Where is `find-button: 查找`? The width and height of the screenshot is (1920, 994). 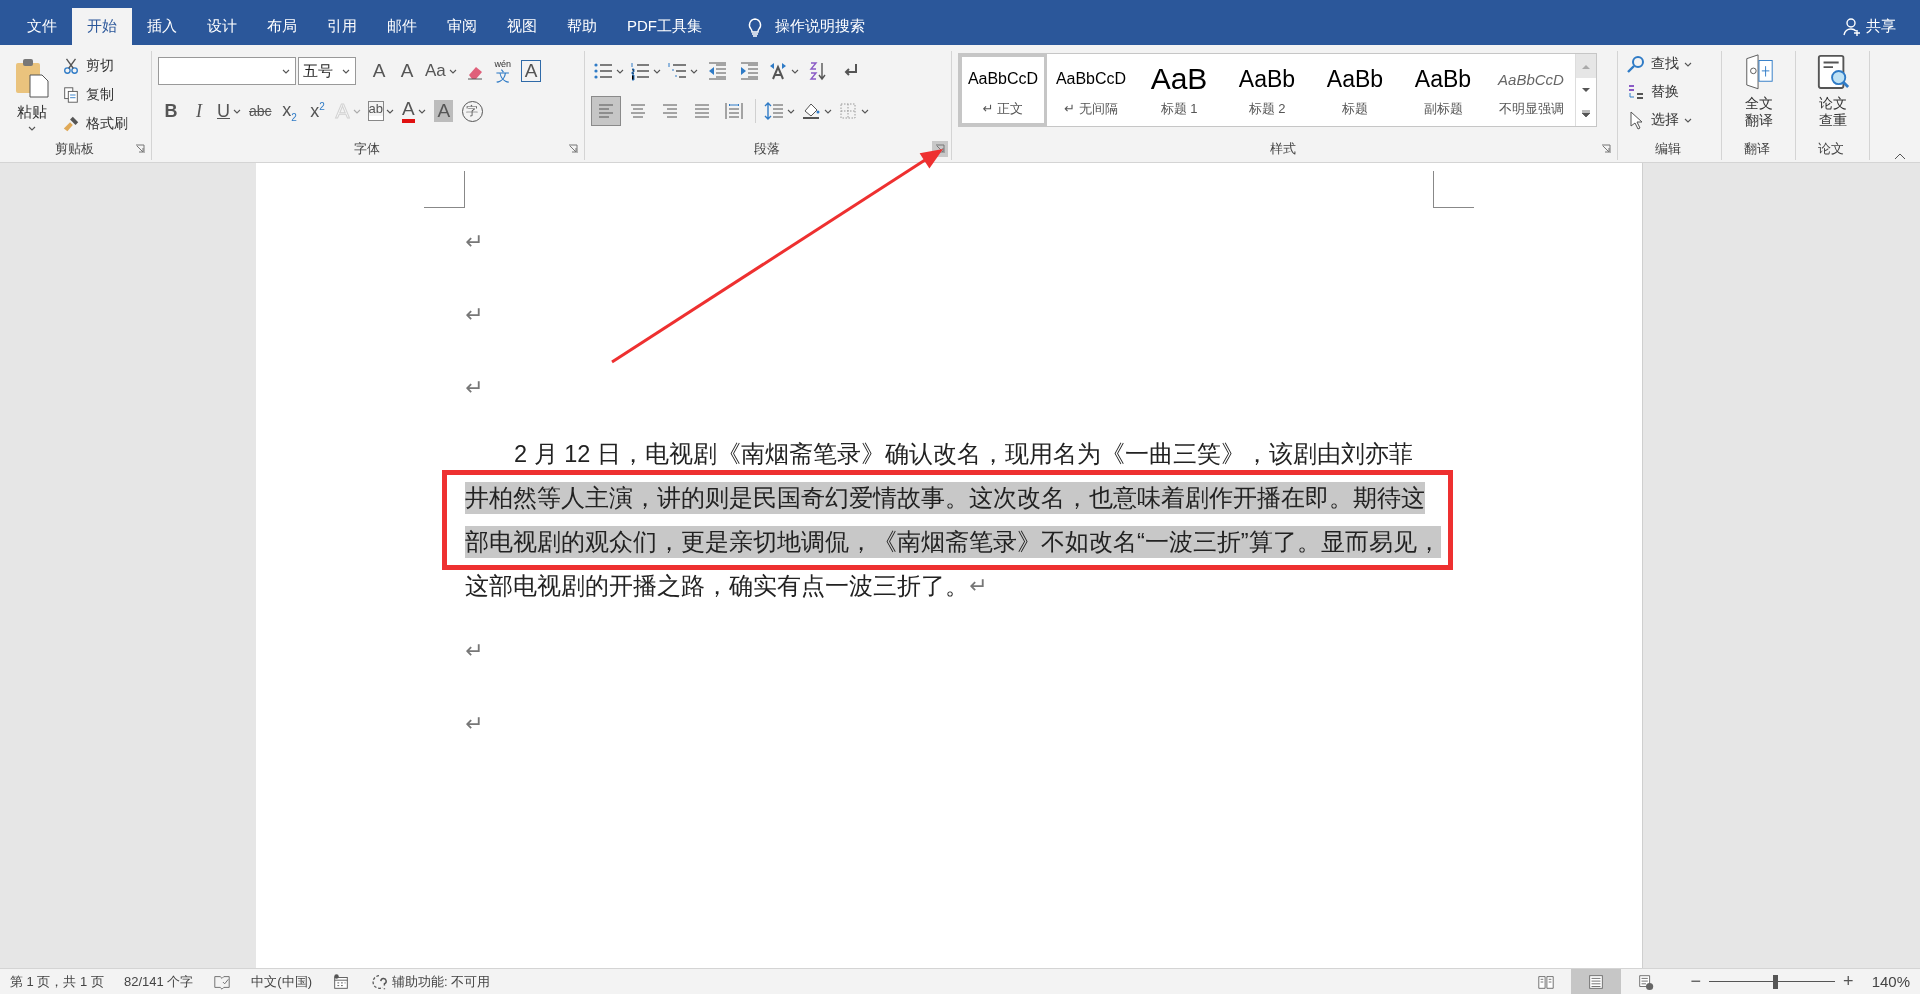
find-button: 查找 is located at coordinates (1659, 64).